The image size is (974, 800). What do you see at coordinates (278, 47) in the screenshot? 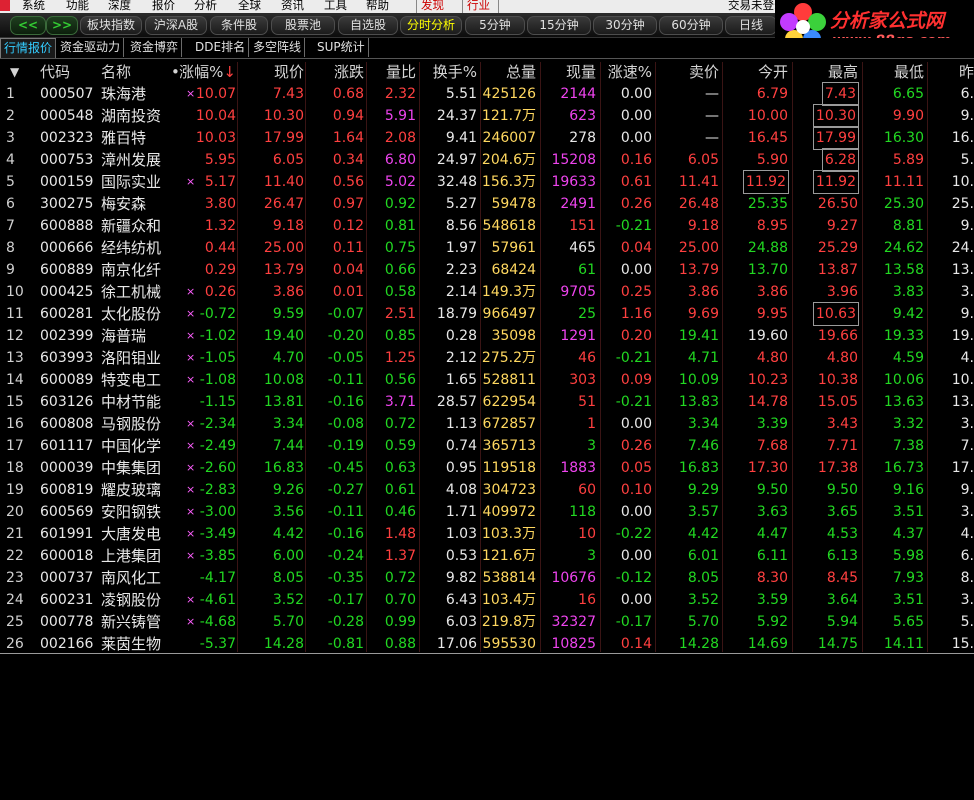
I see `tab-long-short: 多空阵线` at bounding box center [278, 47].